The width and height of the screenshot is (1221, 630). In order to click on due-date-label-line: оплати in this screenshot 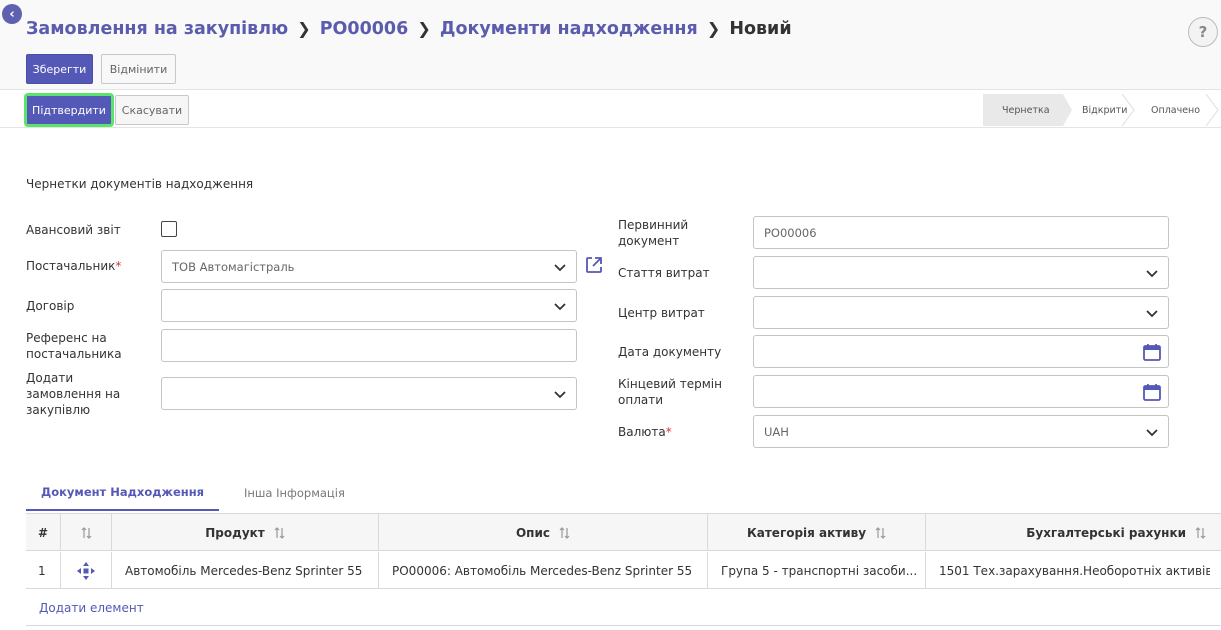, I will do `click(640, 400)`.